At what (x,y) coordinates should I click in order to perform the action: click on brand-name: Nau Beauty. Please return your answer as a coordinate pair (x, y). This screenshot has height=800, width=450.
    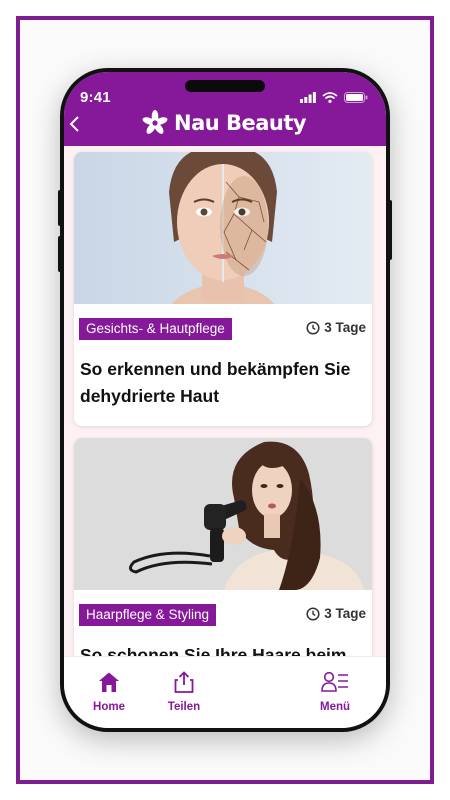
    Looking at the image, I should click on (240, 123).